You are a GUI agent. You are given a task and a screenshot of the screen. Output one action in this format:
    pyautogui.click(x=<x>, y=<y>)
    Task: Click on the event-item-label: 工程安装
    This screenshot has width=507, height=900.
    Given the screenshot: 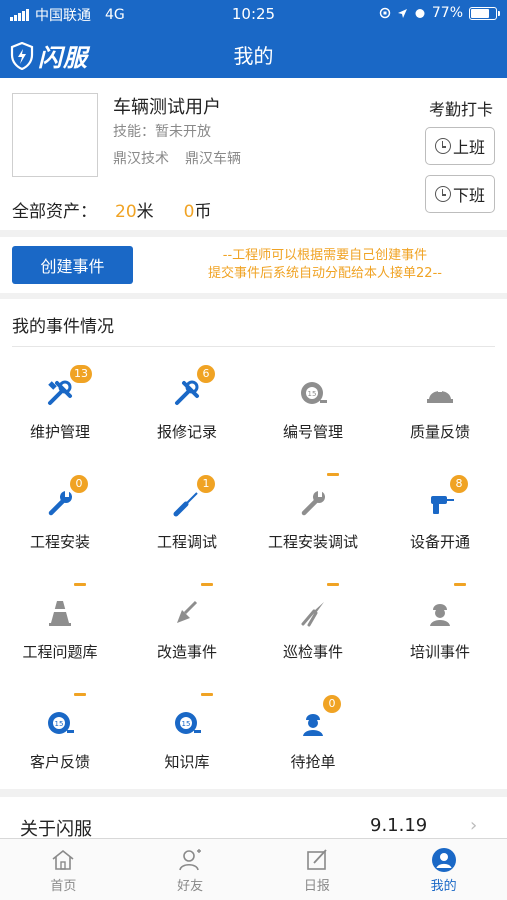 What is the action you would take?
    pyautogui.click(x=59, y=542)
    